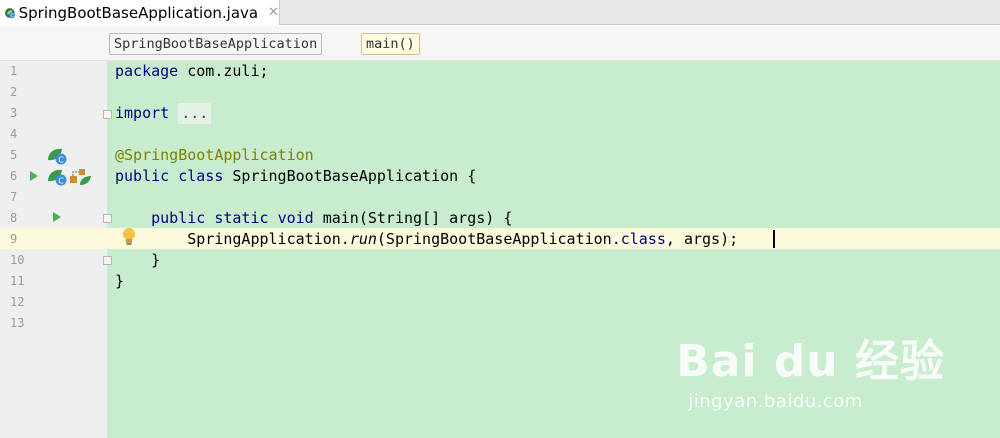  I want to click on spring-config-icon, so click(81, 177).